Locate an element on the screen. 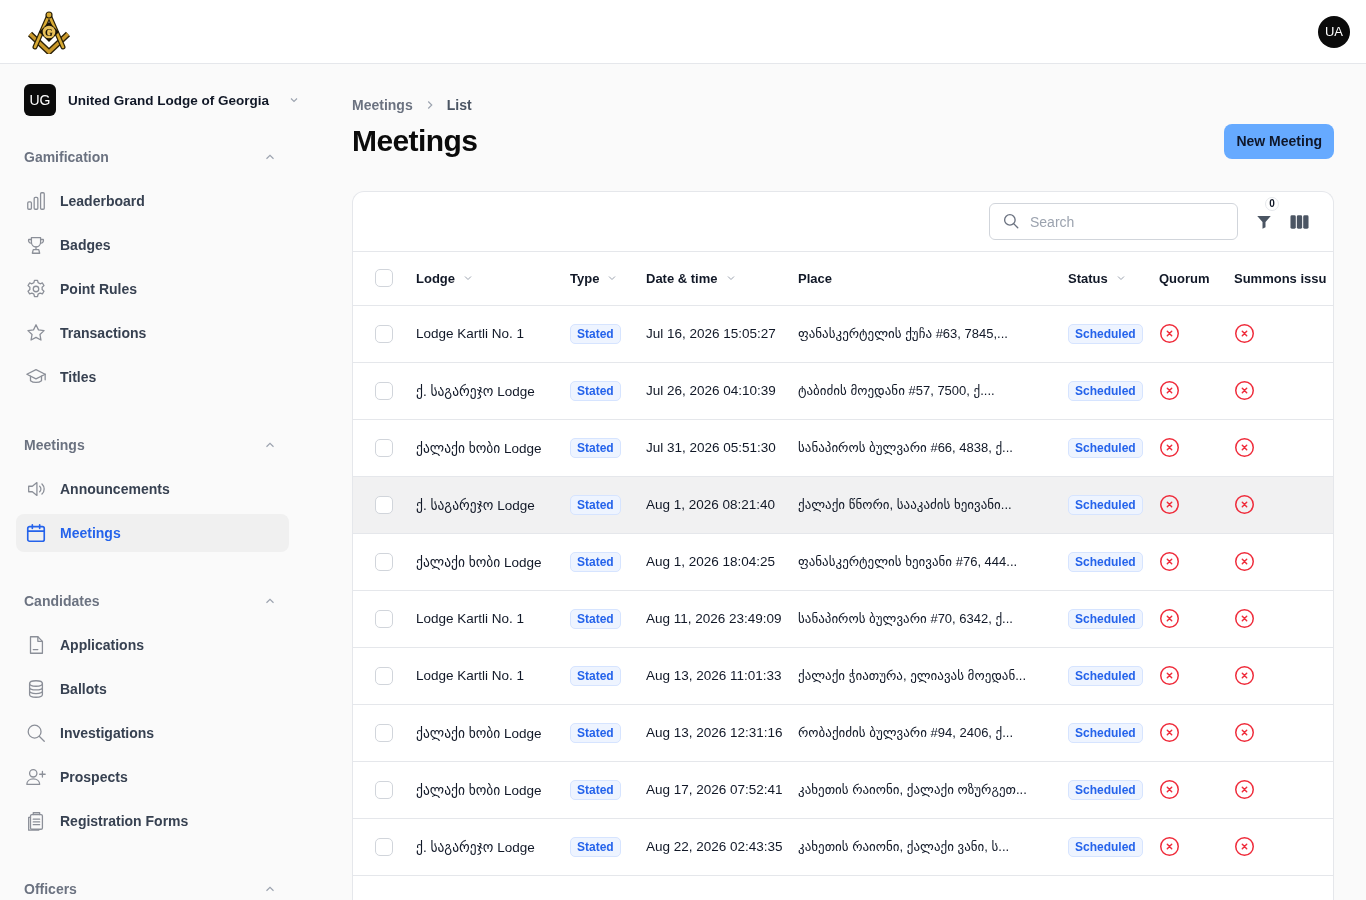 Image resolution: width=1366 pixels, height=900 pixels. nav-item: Badges is located at coordinates (152, 245).